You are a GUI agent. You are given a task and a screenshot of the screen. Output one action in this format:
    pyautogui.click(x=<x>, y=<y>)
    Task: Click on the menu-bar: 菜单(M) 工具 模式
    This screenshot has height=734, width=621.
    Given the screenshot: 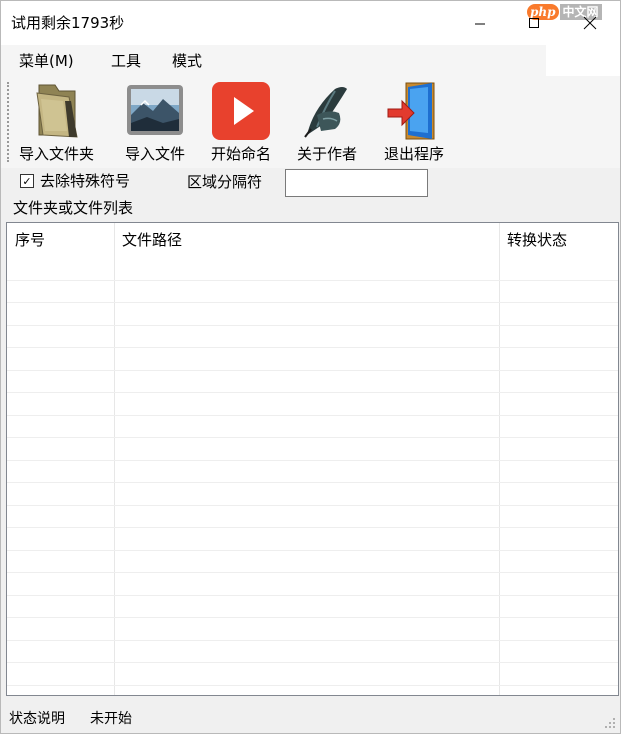 What is the action you would take?
    pyautogui.click(x=310, y=60)
    